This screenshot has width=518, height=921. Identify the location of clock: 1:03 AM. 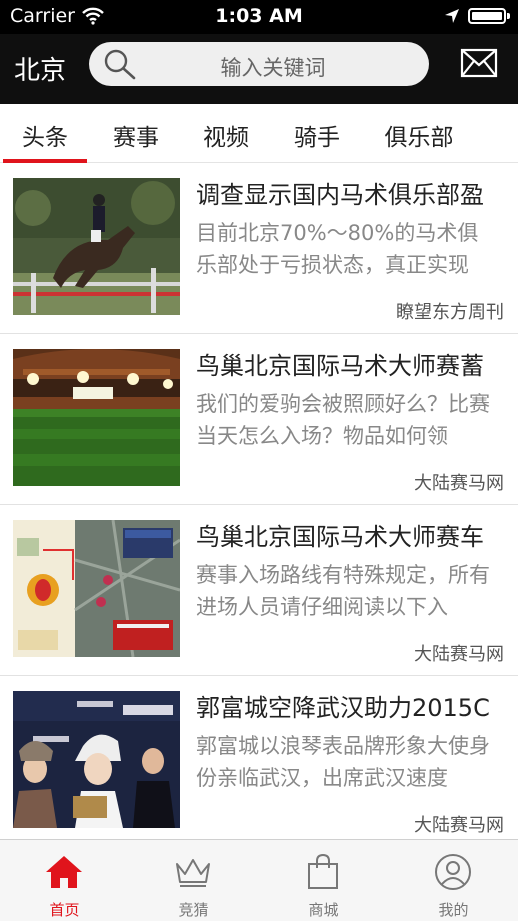
(259, 16).